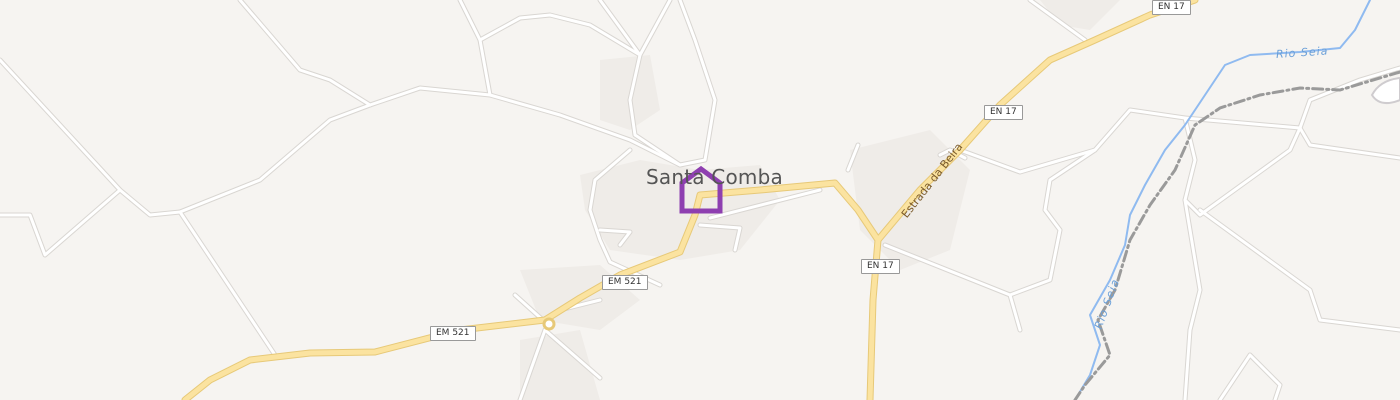 This screenshot has width=1400, height=400. Describe the element at coordinates (1385, 90) in the screenshot. I see `station-platform` at that location.